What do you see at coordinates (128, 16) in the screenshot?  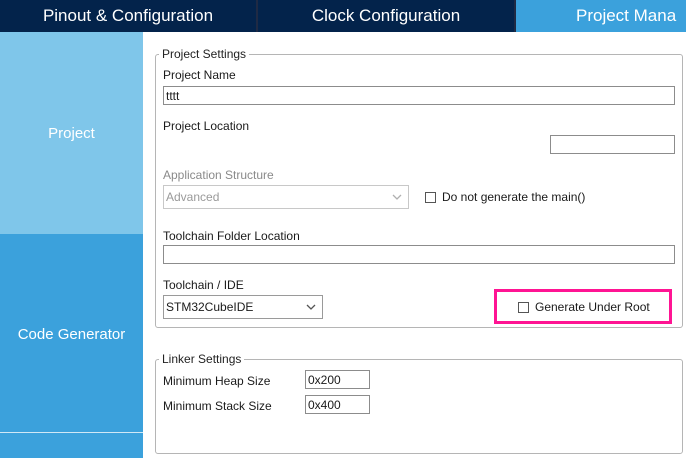 I see `tab-pinout-configuration: Pinout & Configuration` at bounding box center [128, 16].